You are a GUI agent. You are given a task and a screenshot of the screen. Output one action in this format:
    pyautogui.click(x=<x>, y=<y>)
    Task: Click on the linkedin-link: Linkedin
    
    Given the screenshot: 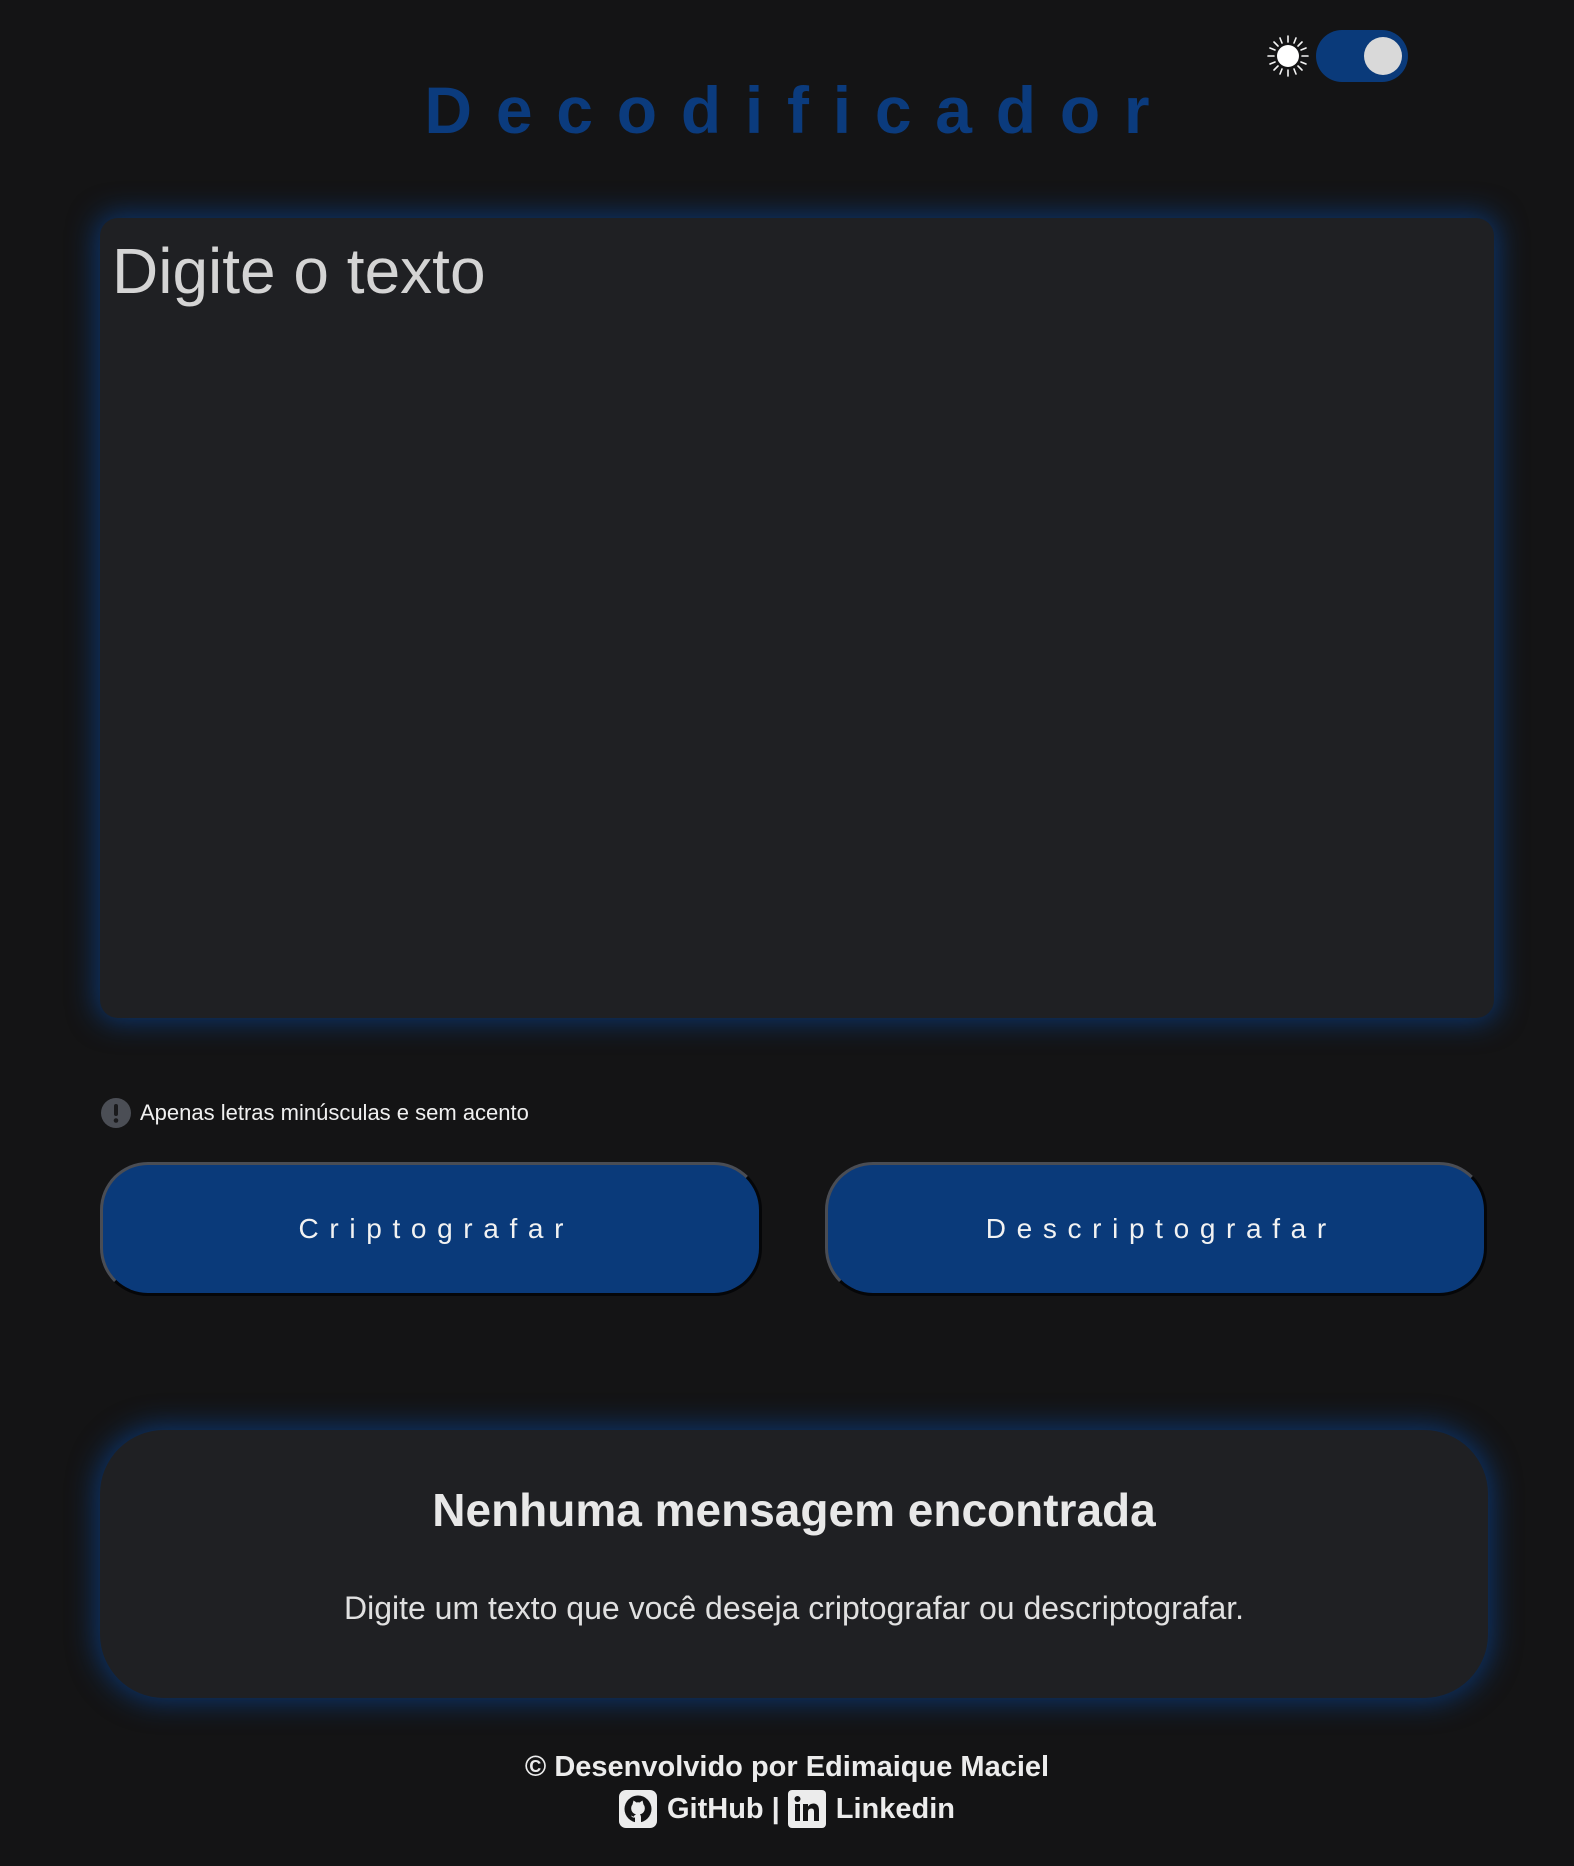 What is the action you would take?
    pyautogui.click(x=871, y=1809)
    